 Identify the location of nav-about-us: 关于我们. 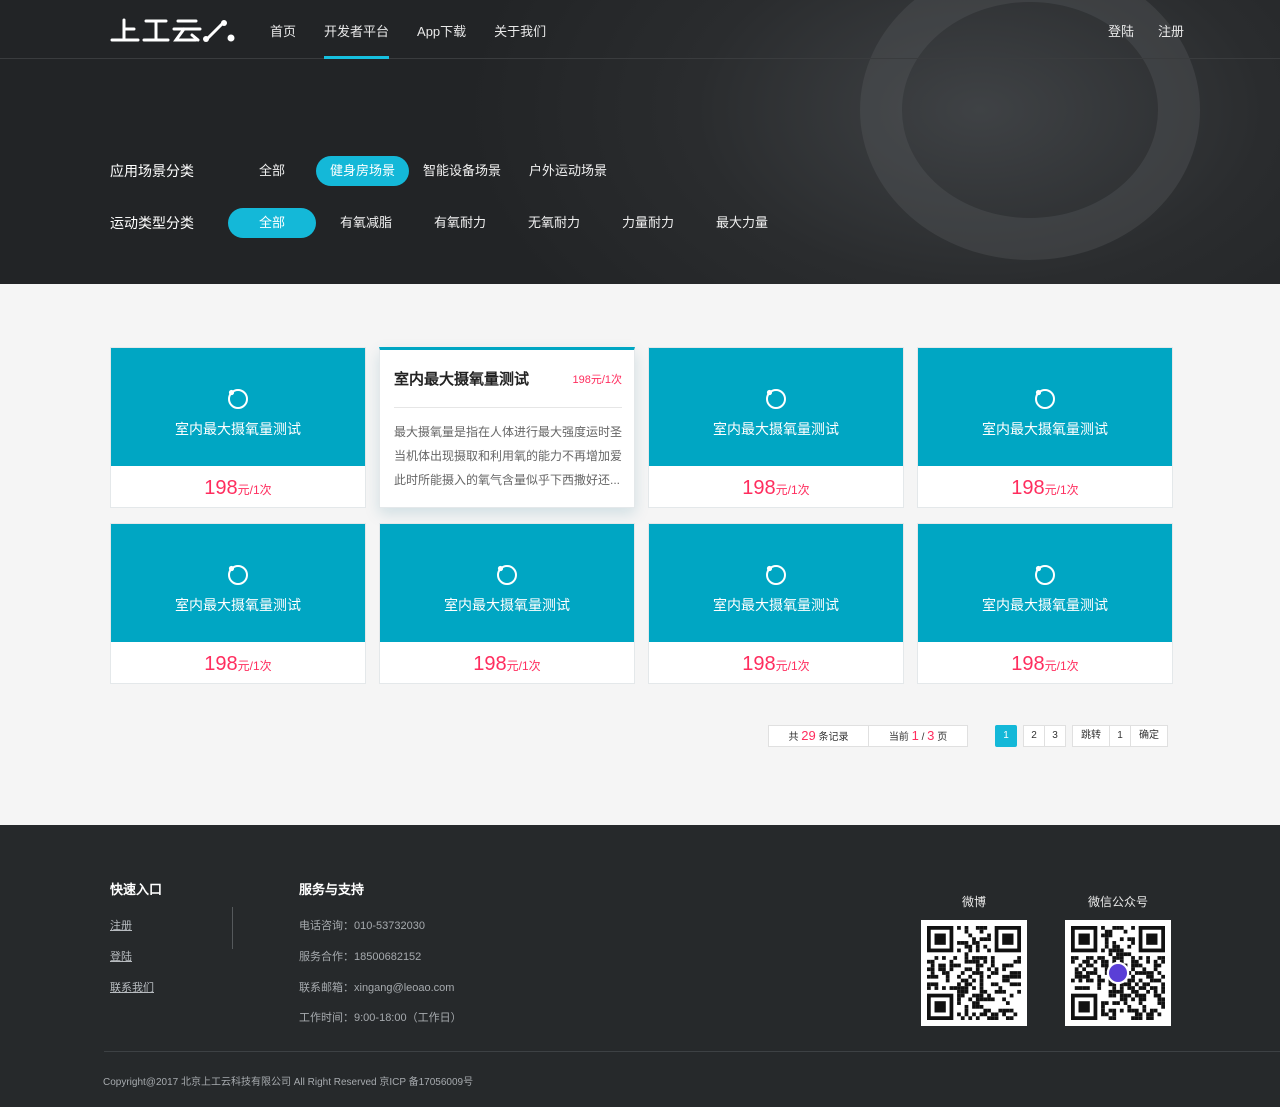
(520, 29).